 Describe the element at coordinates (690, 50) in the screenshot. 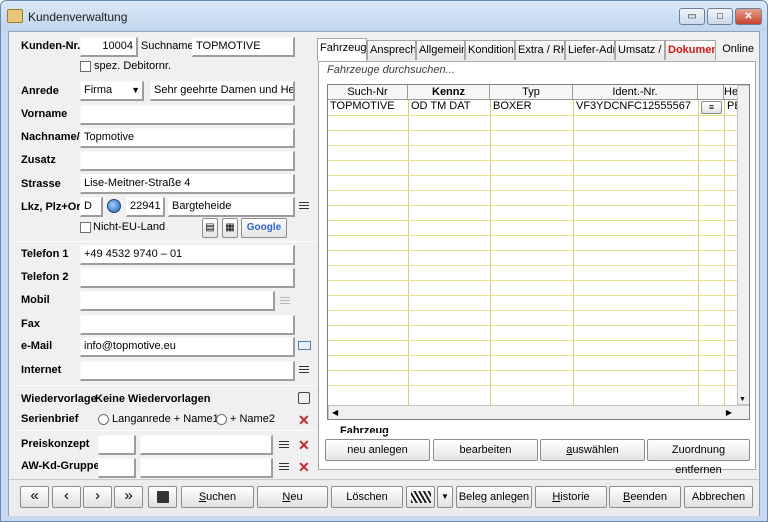

I see `tab-dokumente: Dokumen` at that location.